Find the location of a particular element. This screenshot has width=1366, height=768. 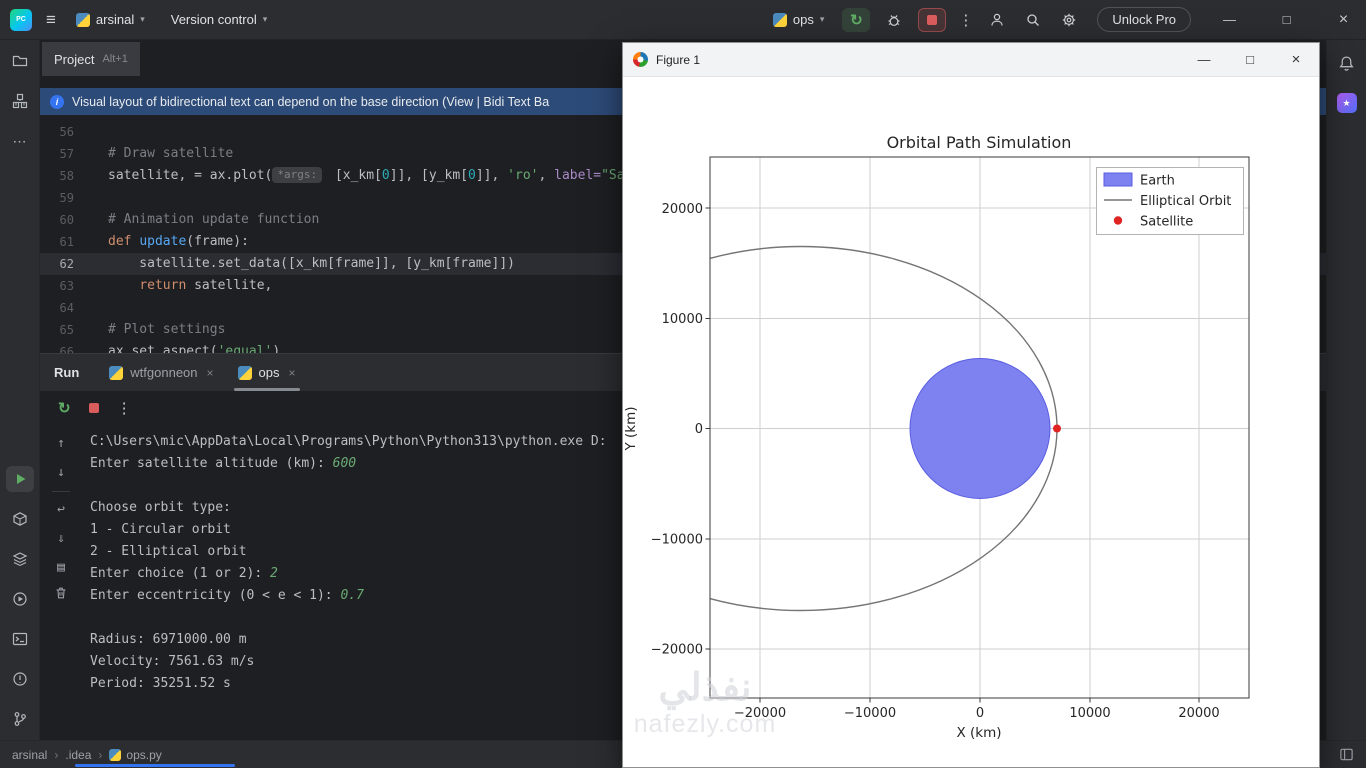

breadcrumb-project: arsinal is located at coordinates (29, 755).